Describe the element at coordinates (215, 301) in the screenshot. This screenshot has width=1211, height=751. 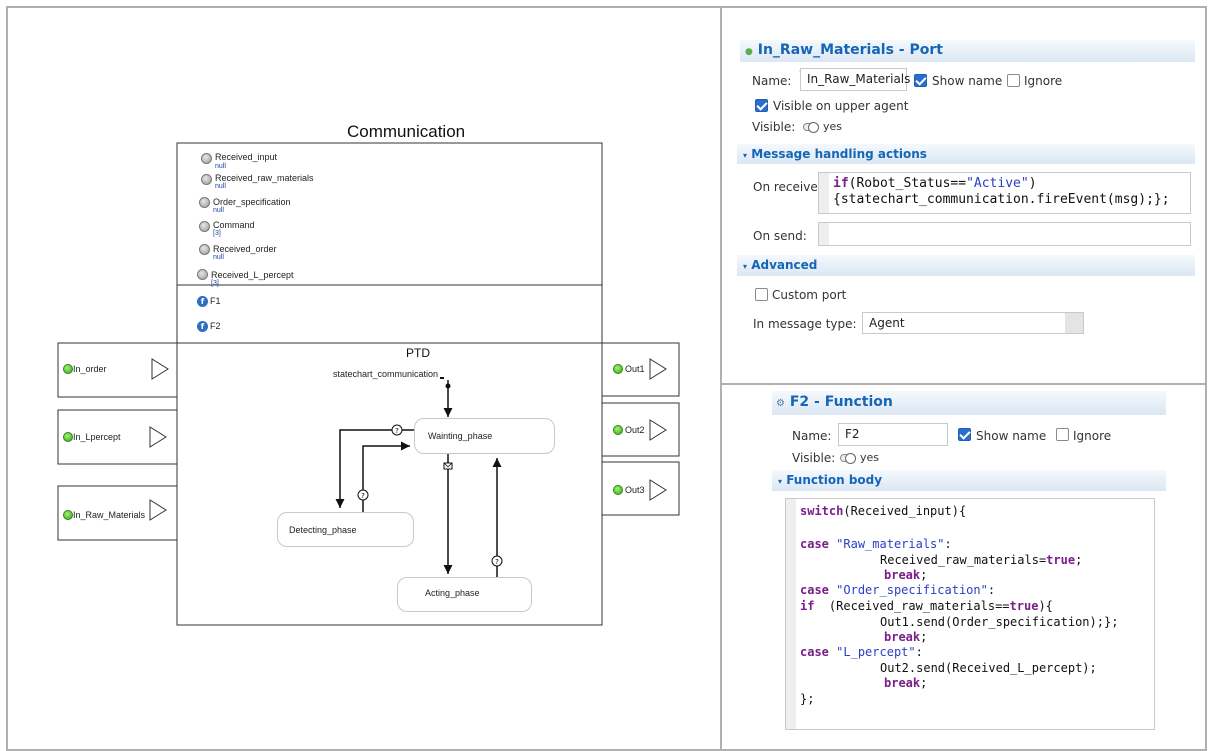
I see `function-name: F1` at that location.